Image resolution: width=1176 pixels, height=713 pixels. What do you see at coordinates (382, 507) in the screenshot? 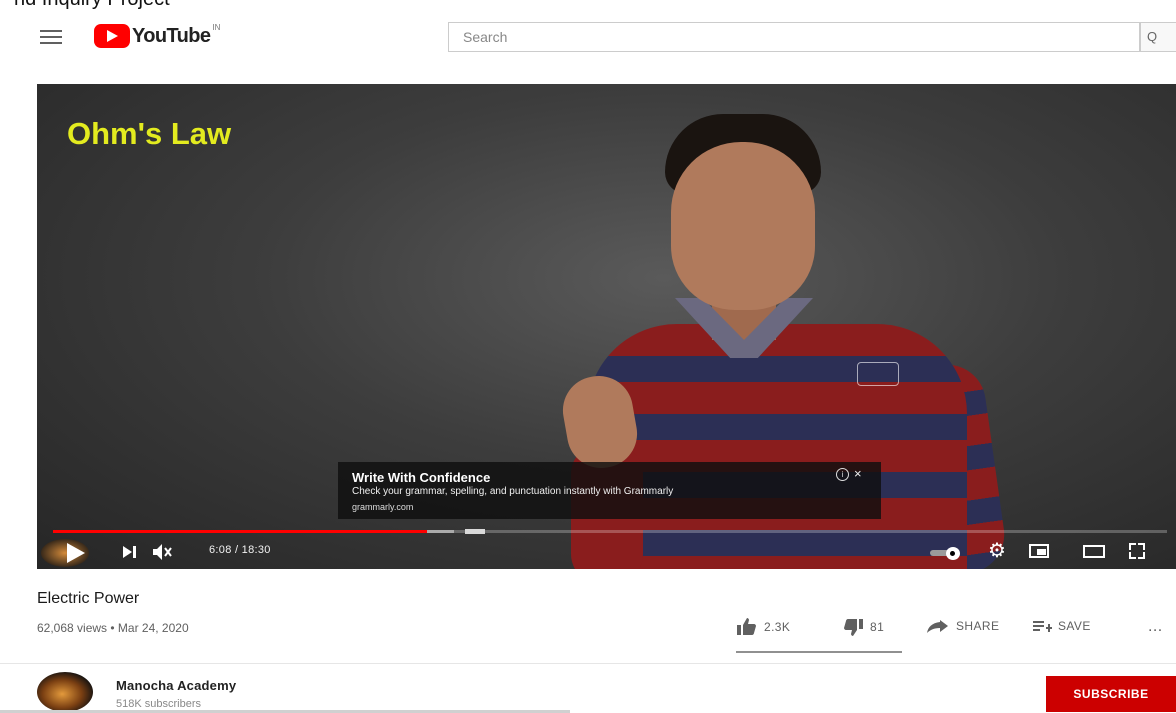
I see `ad-url: grammarly.com` at bounding box center [382, 507].